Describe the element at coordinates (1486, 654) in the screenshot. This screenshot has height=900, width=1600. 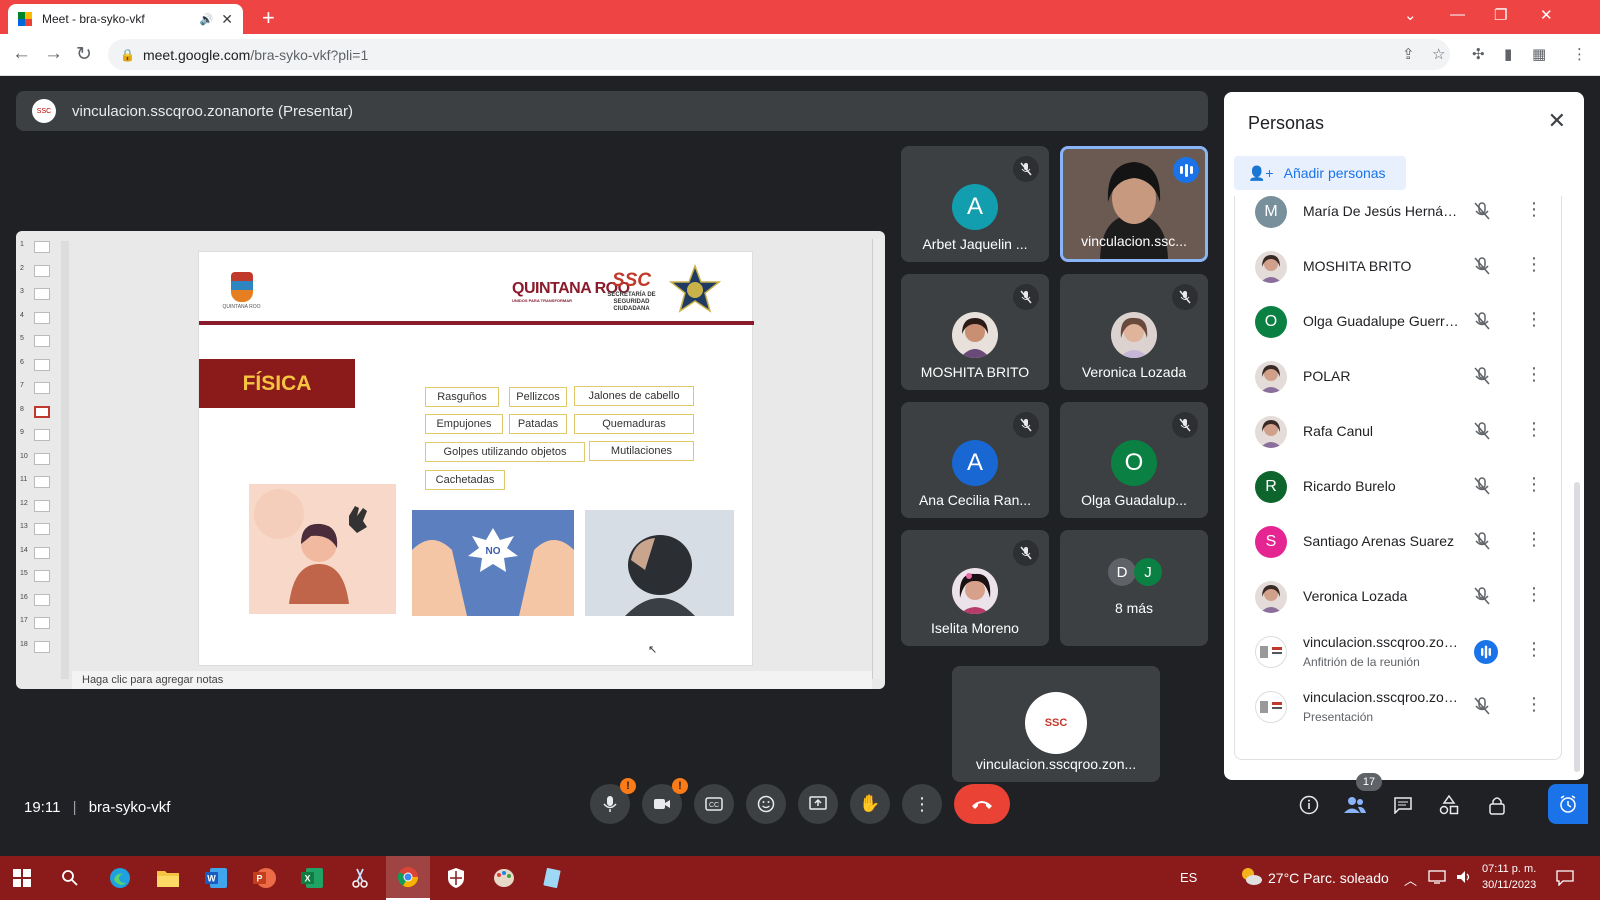
I see `speaking-indicator-icon` at that location.